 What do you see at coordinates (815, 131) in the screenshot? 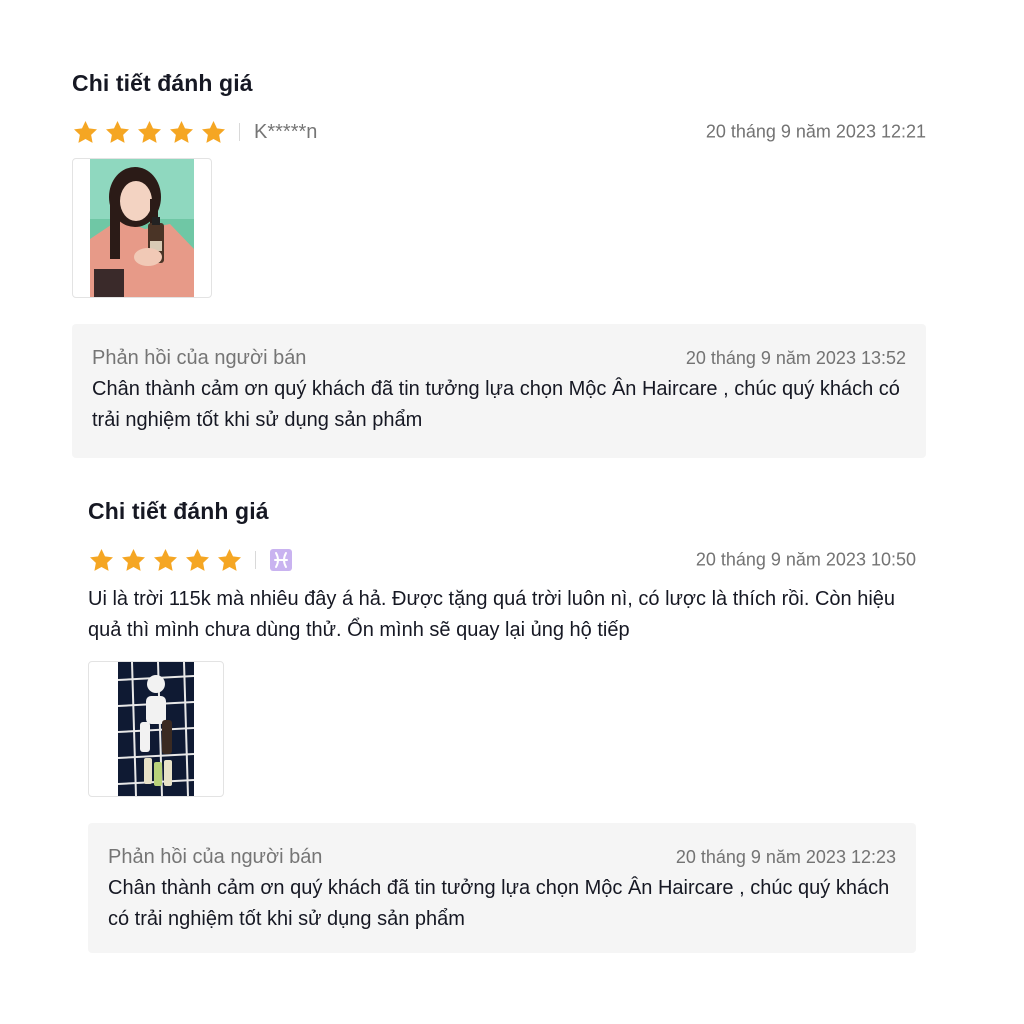
I see `review-timestamp: 20 tháng 9 năm 2023 12:21` at bounding box center [815, 131].